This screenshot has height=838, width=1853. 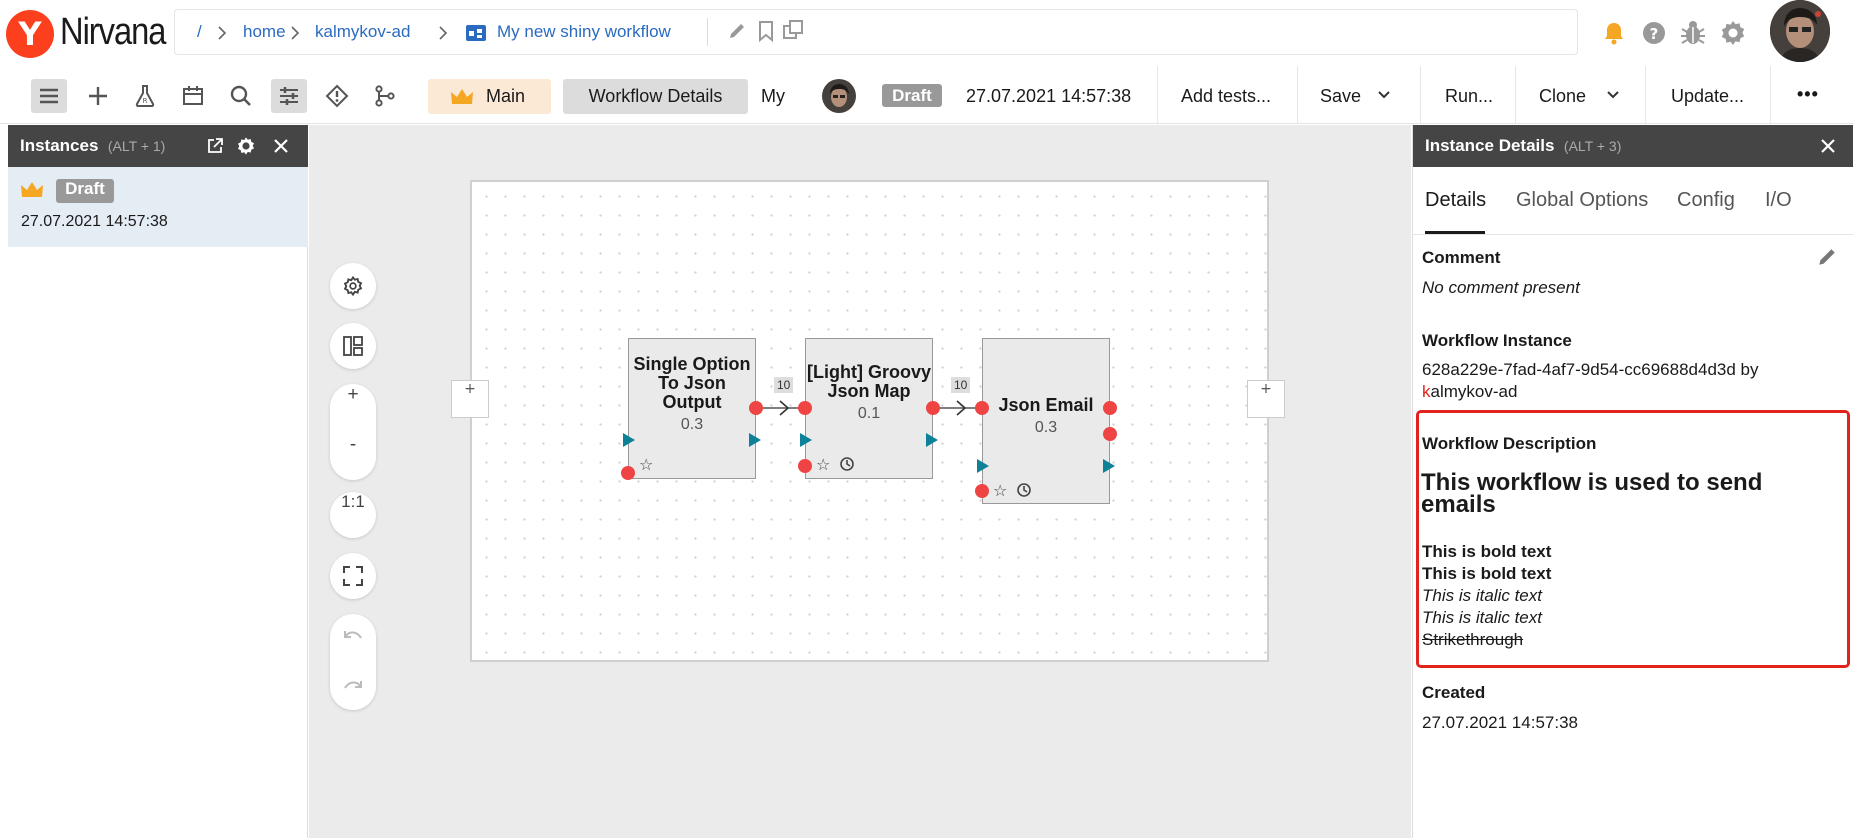 I want to click on main-instance-button: Main, so click(x=489, y=96).